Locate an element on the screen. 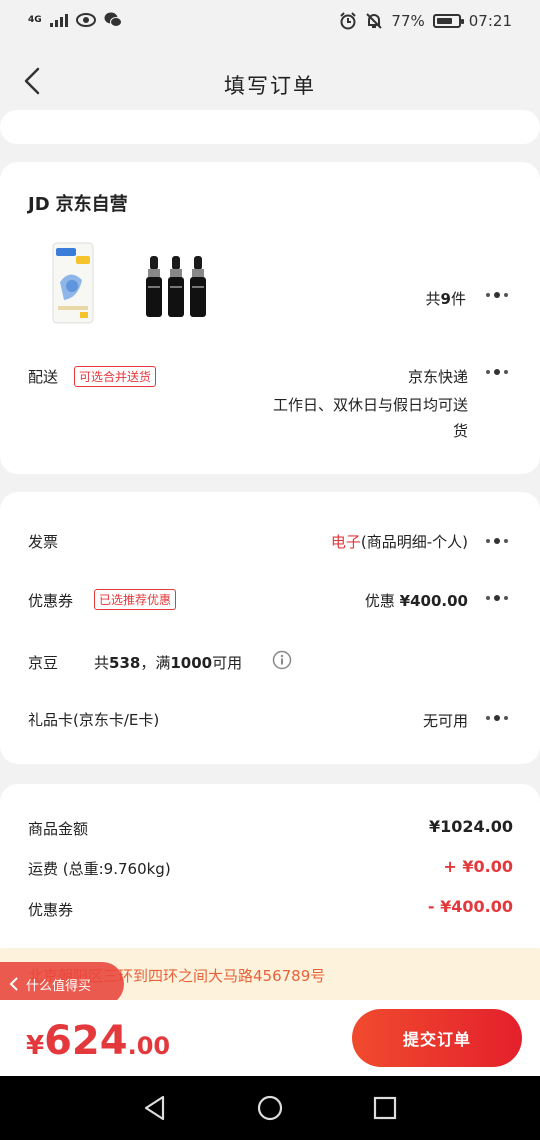 The height and width of the screenshot is (1140, 540). total-price: ¥624.00 is located at coordinates (98, 1041).